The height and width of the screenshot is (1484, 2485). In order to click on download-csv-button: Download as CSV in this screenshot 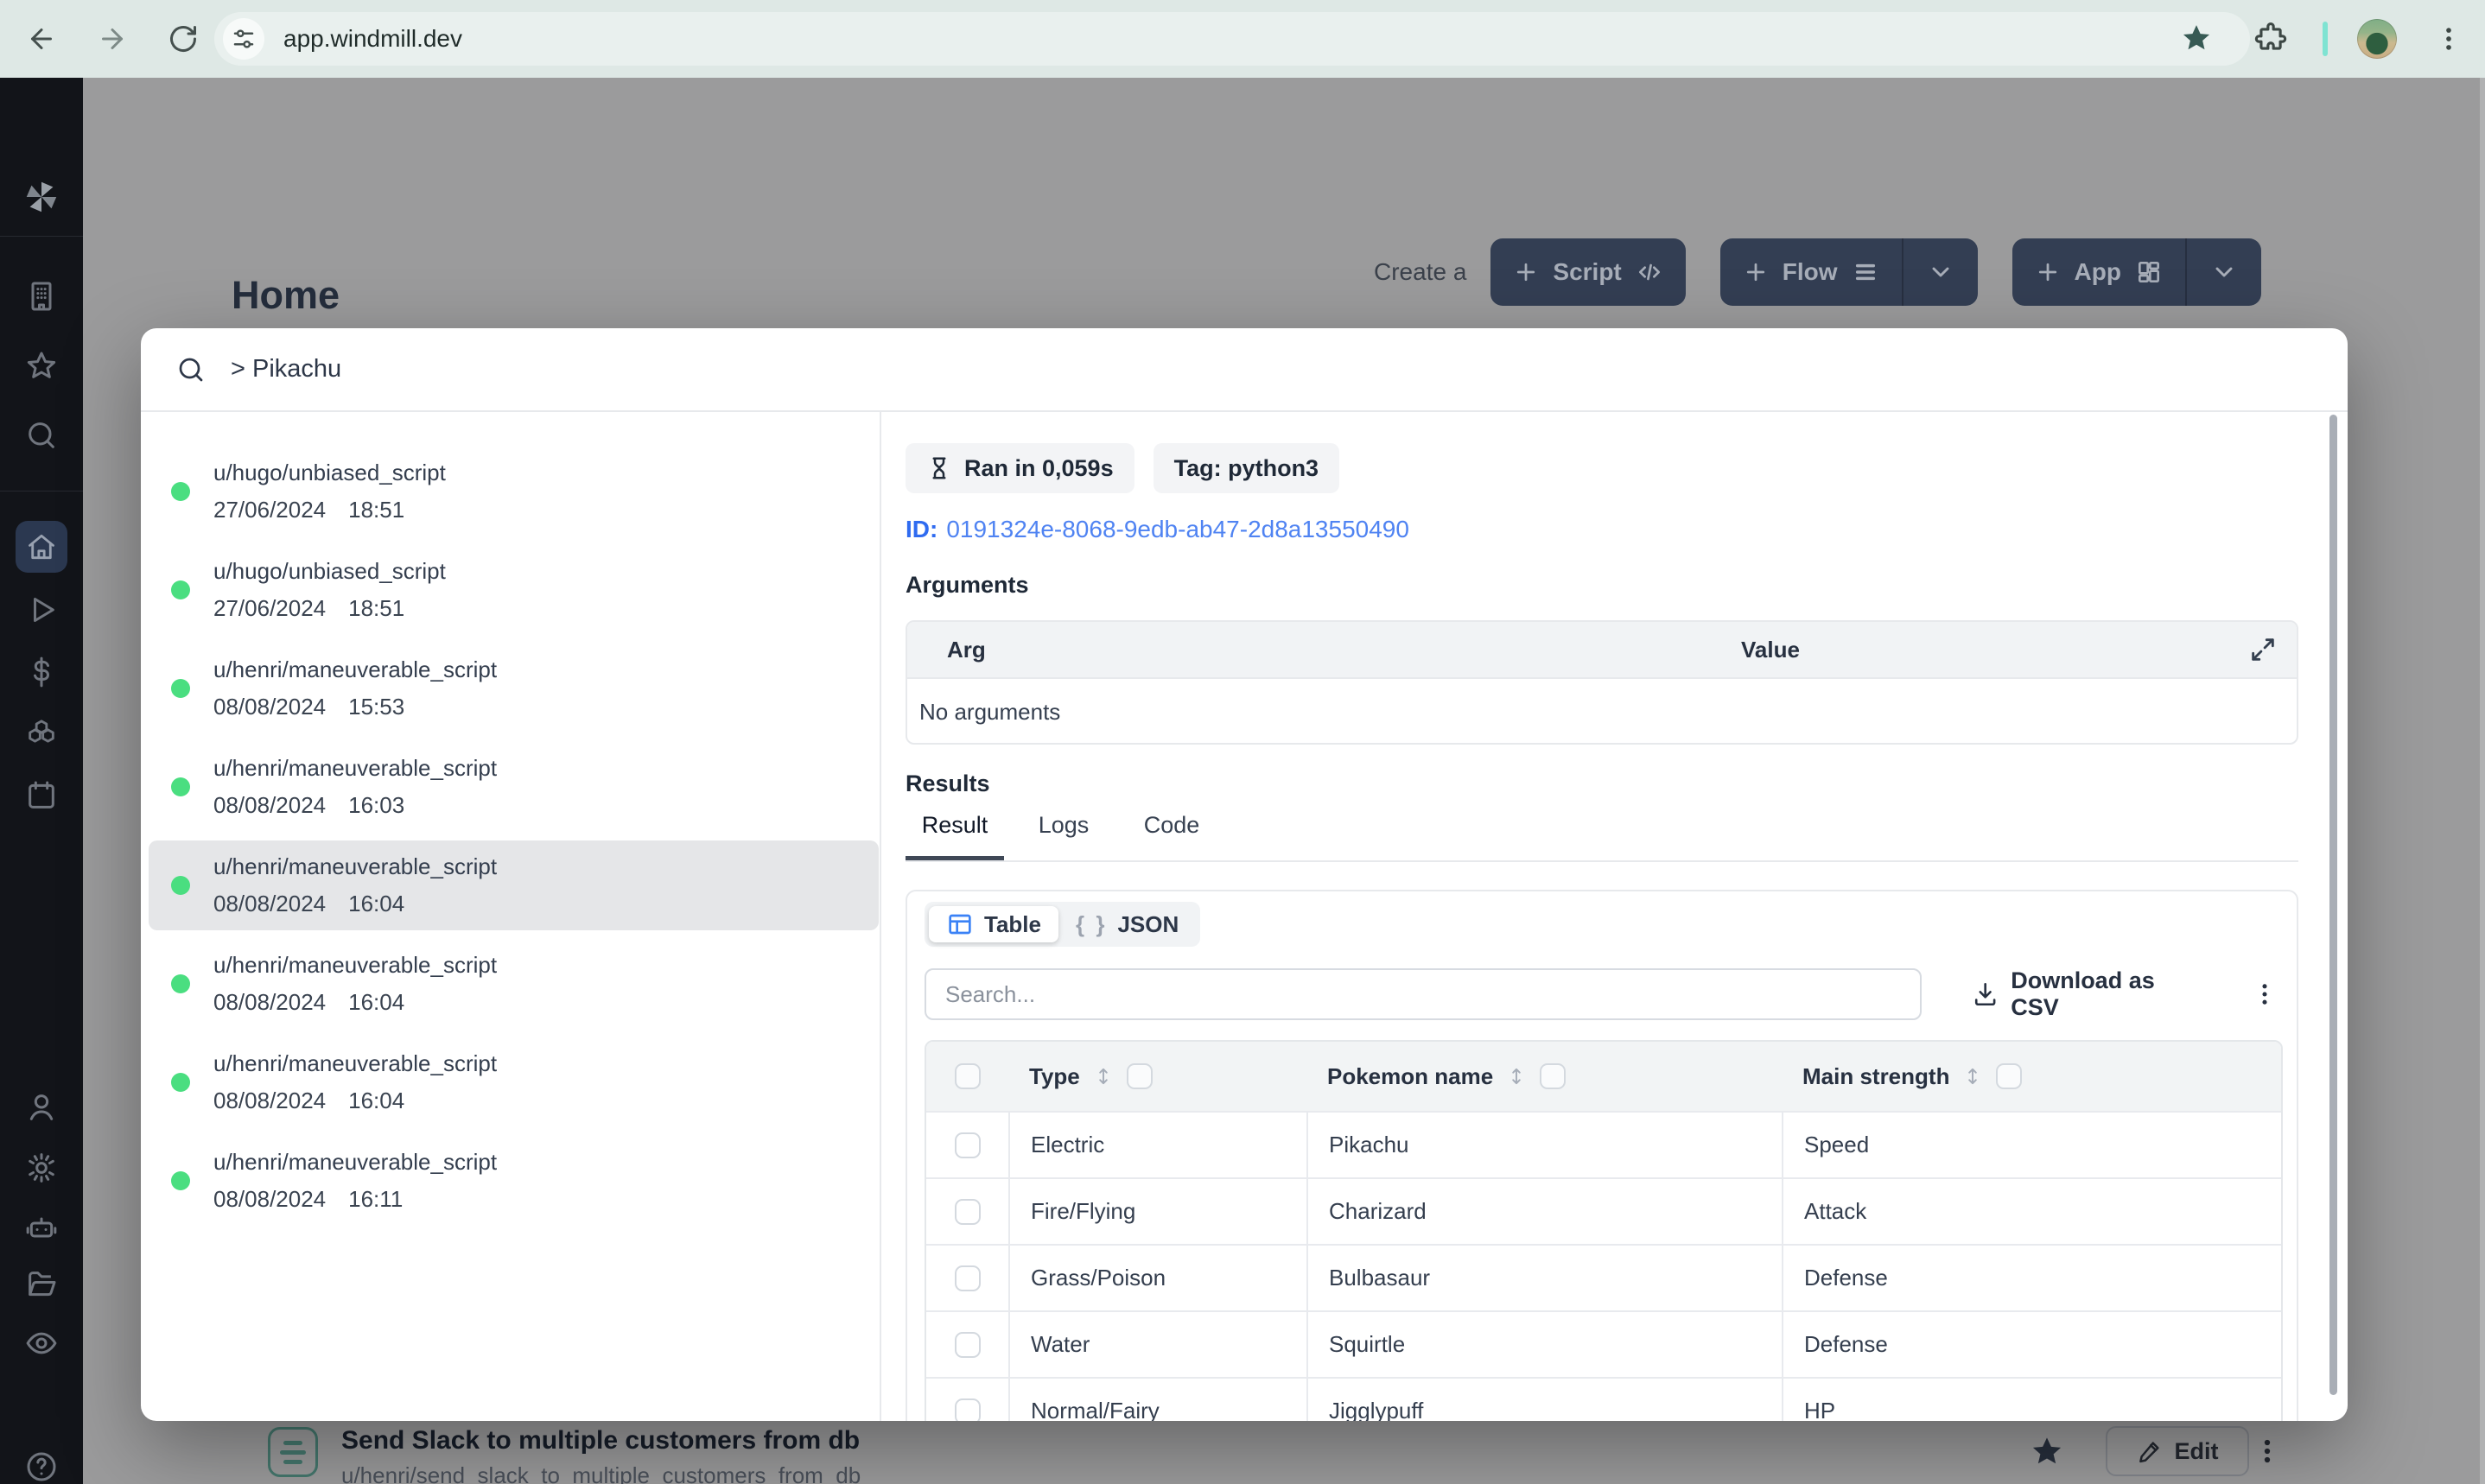, I will do `click(2089, 994)`.